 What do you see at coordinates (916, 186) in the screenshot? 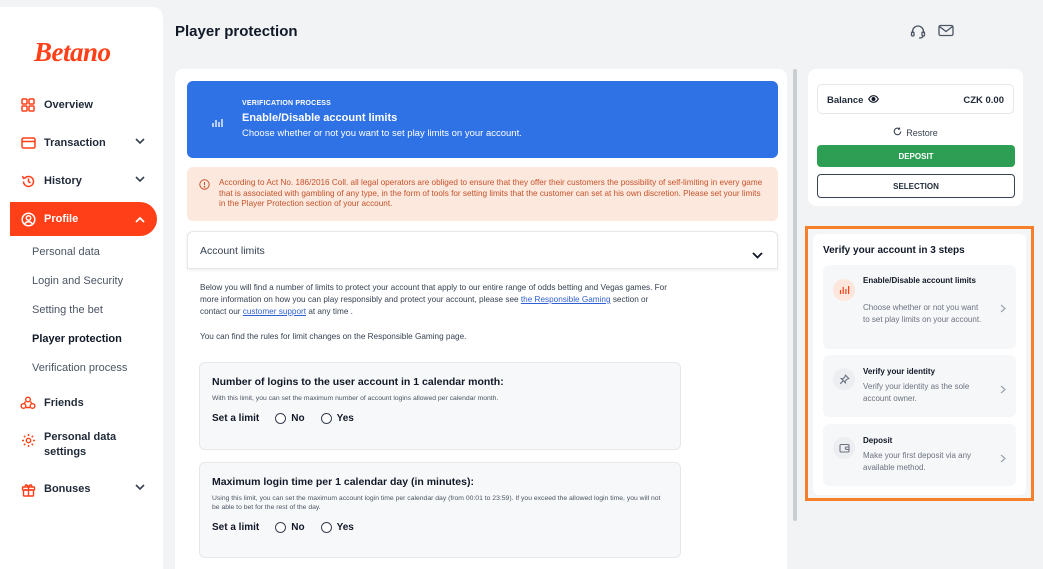
I see `selection-button: SELECTION` at bounding box center [916, 186].